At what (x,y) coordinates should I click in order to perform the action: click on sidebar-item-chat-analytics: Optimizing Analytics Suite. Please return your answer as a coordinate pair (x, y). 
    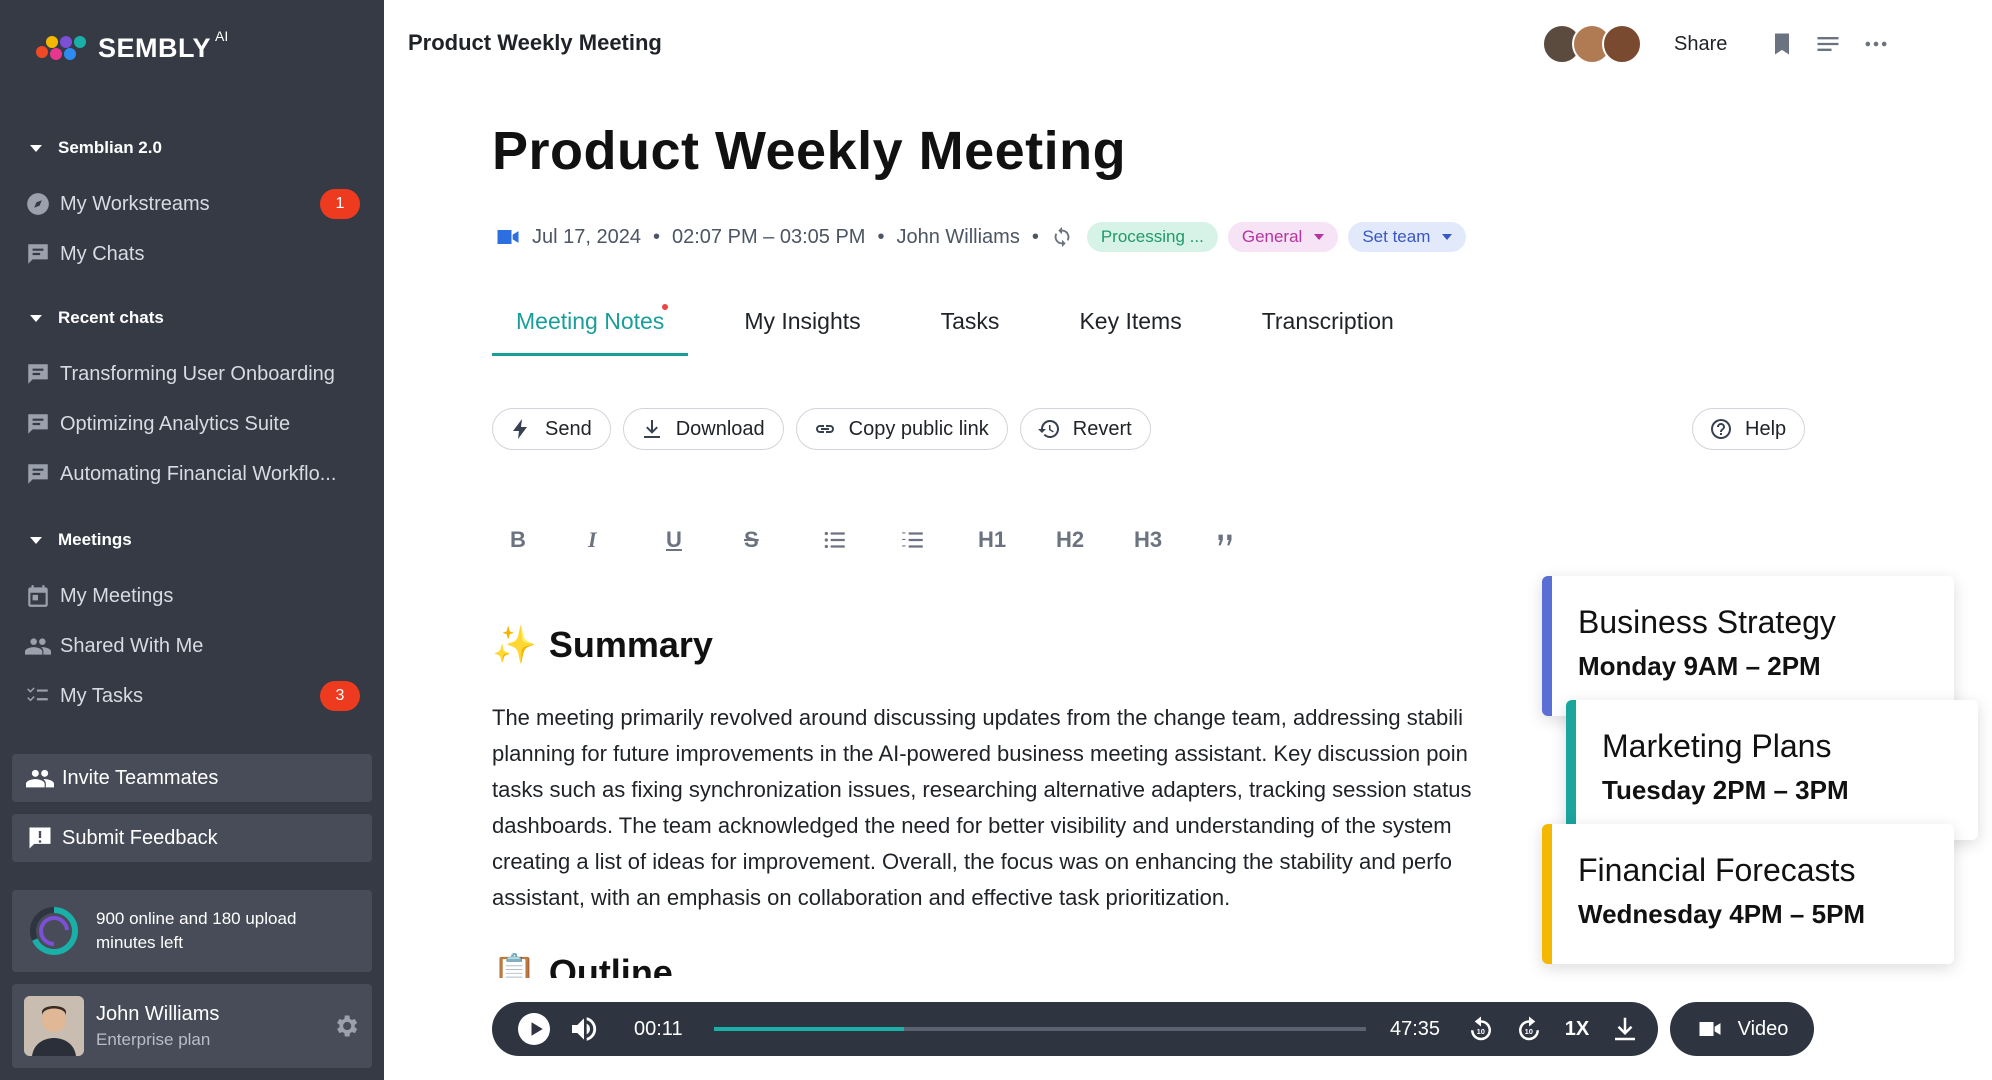
    Looking at the image, I should click on (194, 424).